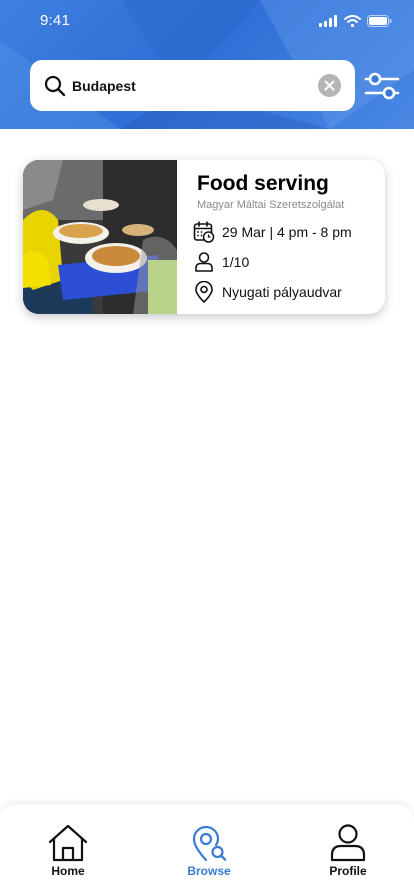 The height and width of the screenshot is (896, 414). What do you see at coordinates (68, 871) in the screenshot?
I see `tab-home-label: Home` at bounding box center [68, 871].